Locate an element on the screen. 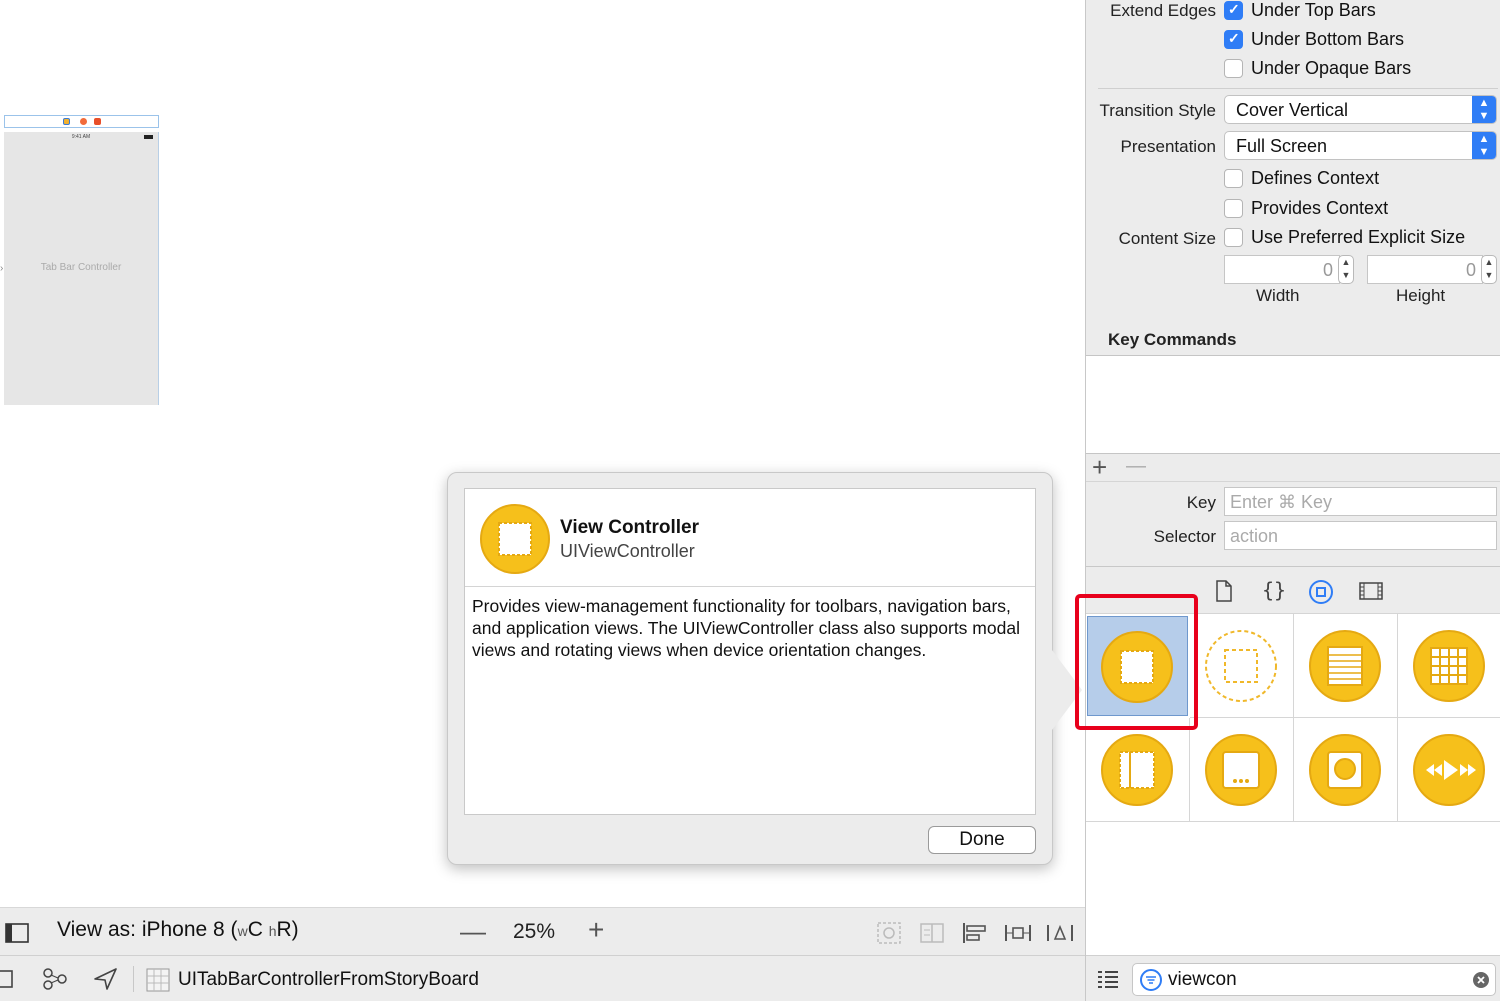  simulate-location-icon is located at coordinates (106, 979).